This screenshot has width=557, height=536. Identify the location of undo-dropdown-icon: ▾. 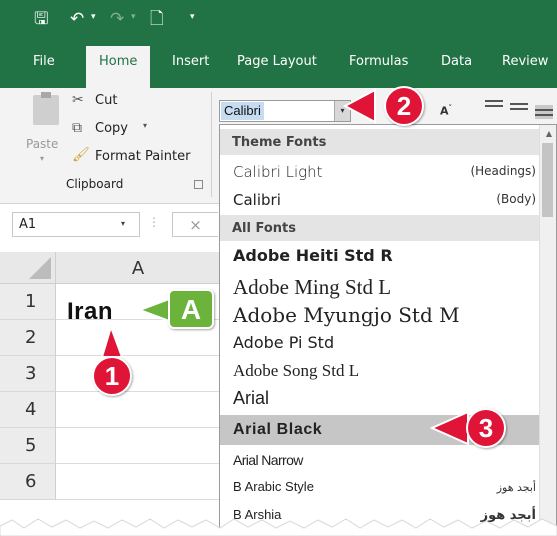
(93, 17).